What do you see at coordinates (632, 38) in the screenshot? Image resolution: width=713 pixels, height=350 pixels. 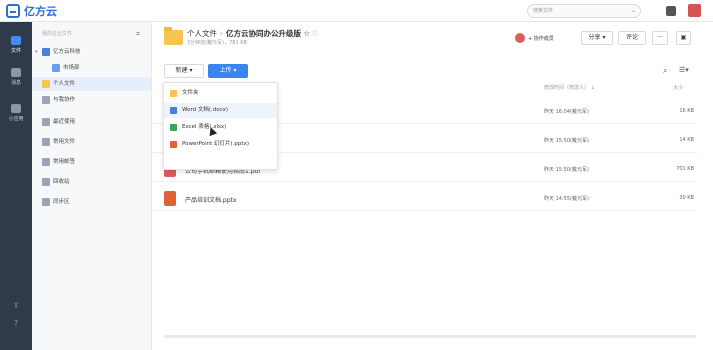 I see `comment-button: 评论` at bounding box center [632, 38].